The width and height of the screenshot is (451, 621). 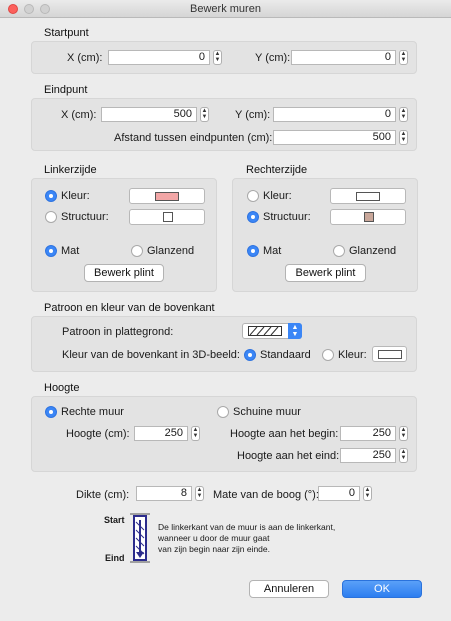 I want to click on end-x-label: X (cm):, so click(x=79, y=115).